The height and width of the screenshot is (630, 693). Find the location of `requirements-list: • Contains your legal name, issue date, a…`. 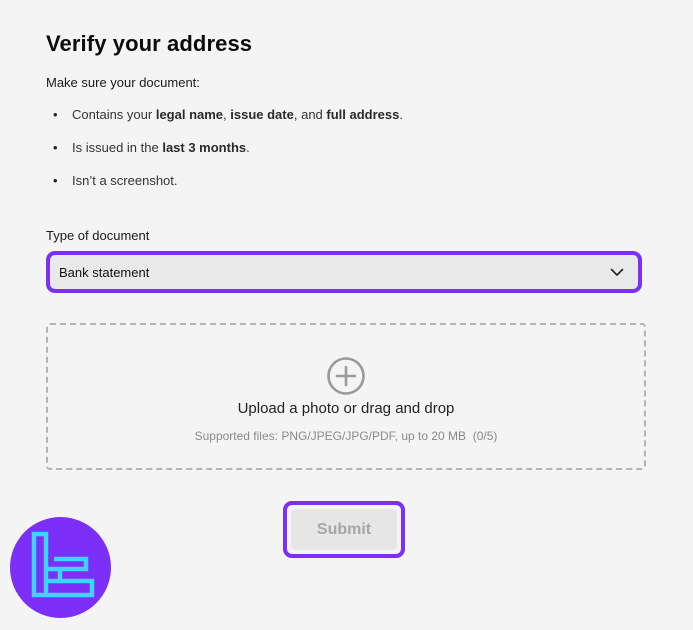

requirements-list: • Contains your legal name, issue date, a… is located at coordinates (224, 153).